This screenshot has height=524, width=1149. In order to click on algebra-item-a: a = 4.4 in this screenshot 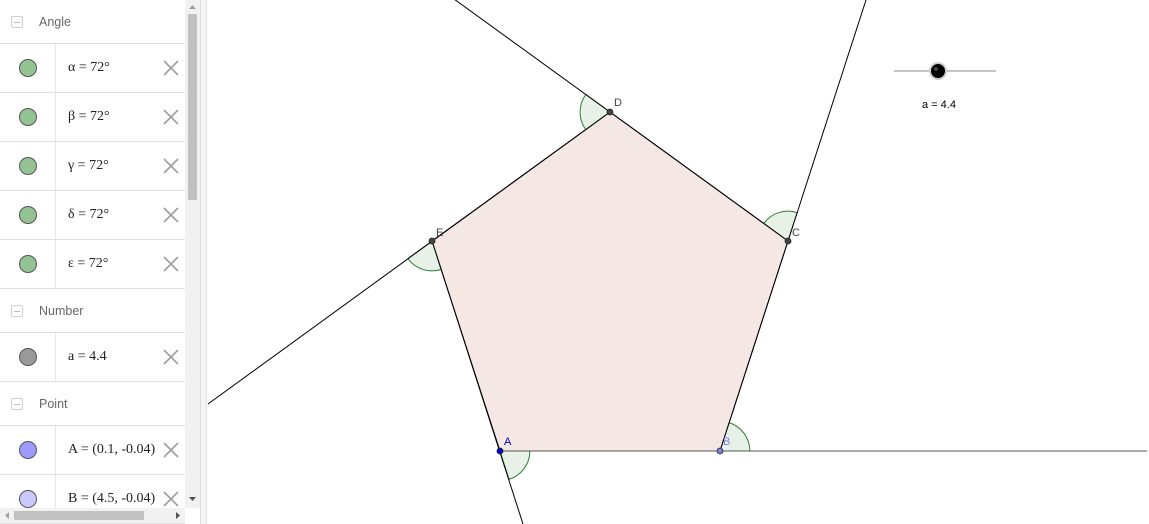, I will do `click(92, 357)`.